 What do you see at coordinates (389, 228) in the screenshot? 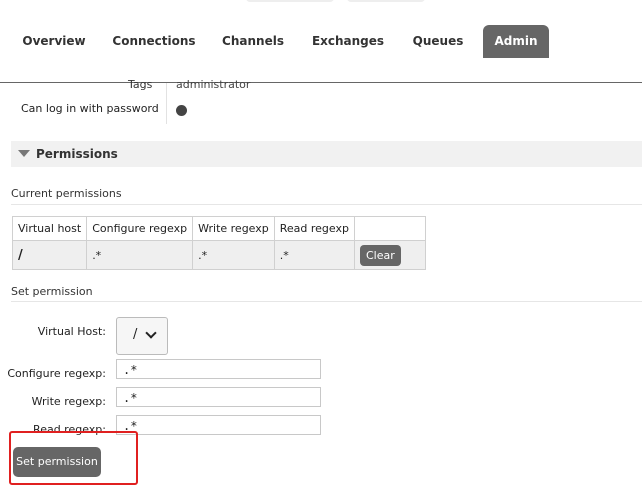
I see `col-actions` at bounding box center [389, 228].